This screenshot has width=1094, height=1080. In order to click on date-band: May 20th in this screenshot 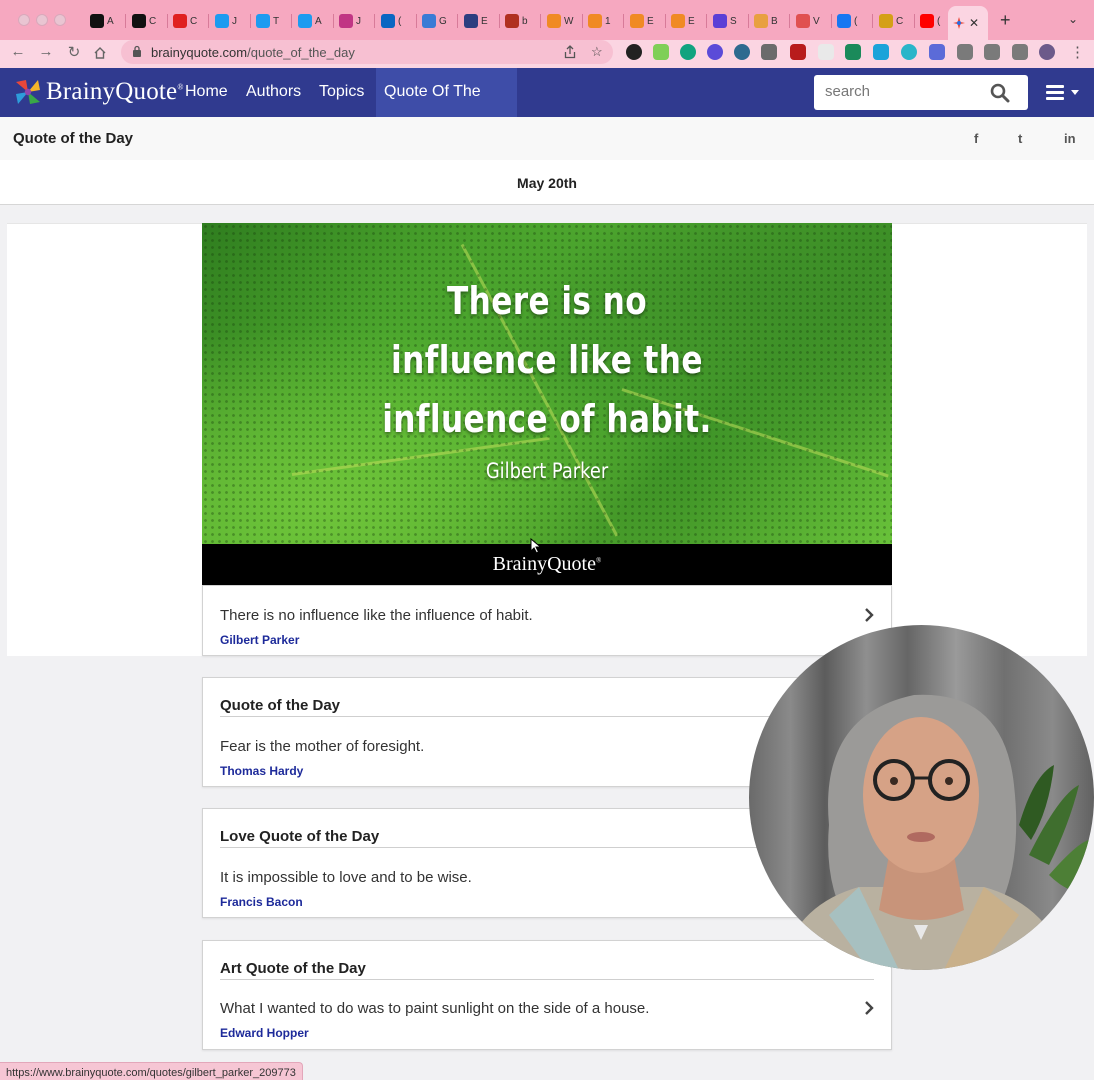, I will do `click(547, 182)`.